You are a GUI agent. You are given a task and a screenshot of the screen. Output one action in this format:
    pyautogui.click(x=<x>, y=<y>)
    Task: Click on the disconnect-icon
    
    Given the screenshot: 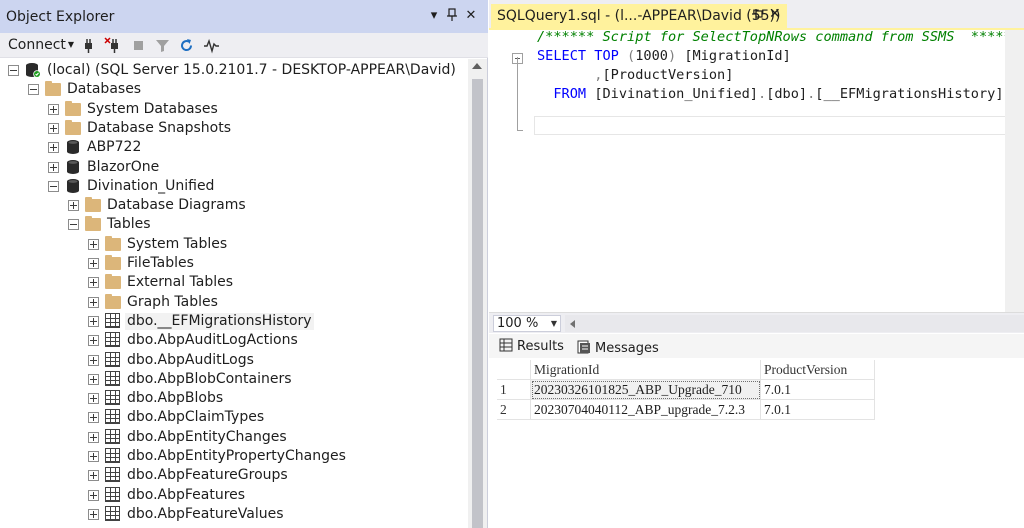 What is the action you would take?
    pyautogui.click(x=112, y=45)
    